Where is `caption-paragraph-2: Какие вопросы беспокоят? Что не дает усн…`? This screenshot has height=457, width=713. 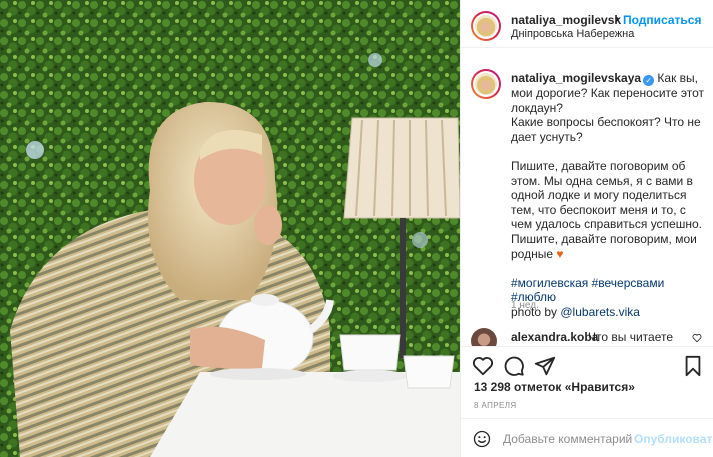 caption-paragraph-2: Какие вопросы беспокоят? Что не дает усн… is located at coordinates (606, 129).